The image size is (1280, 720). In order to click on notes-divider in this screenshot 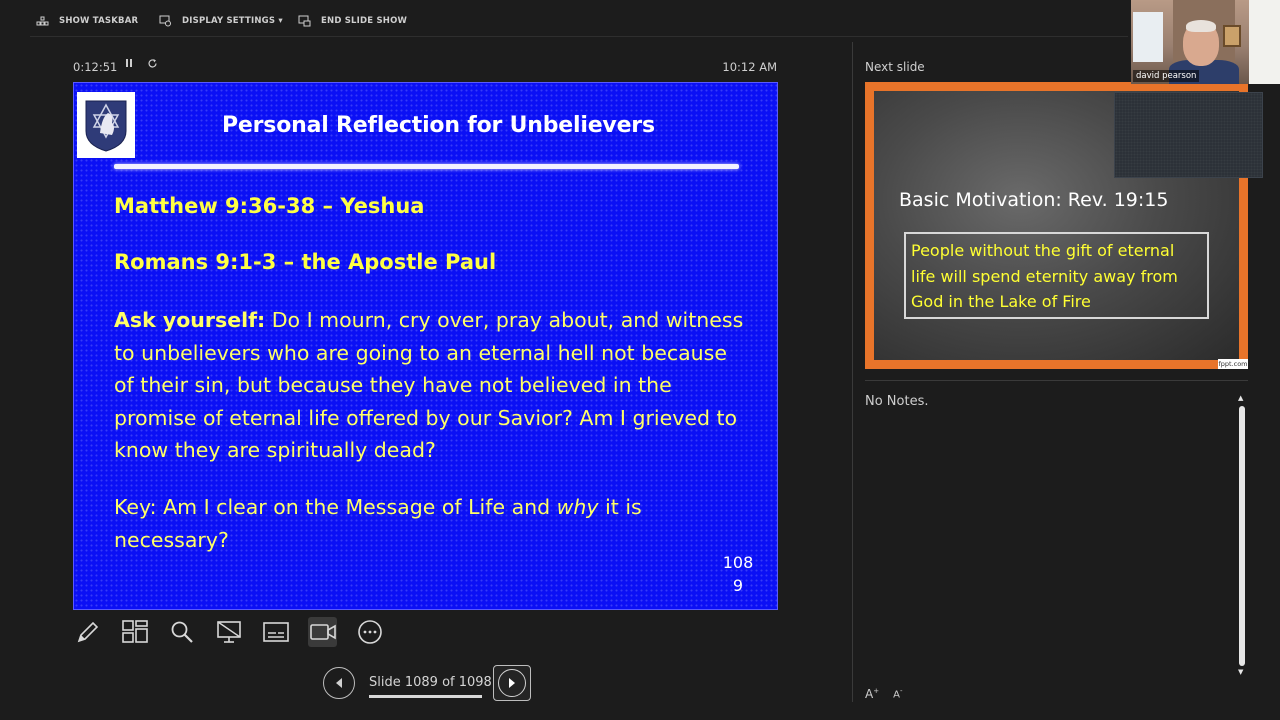, I will do `click(1056, 380)`.